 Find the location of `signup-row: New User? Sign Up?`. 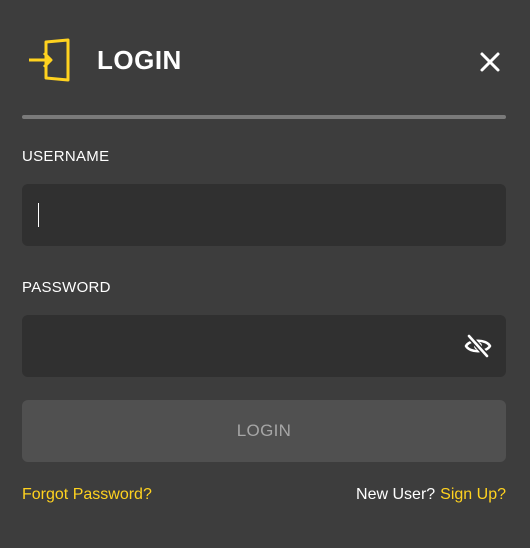

signup-row: New User? Sign Up? is located at coordinates (431, 495).